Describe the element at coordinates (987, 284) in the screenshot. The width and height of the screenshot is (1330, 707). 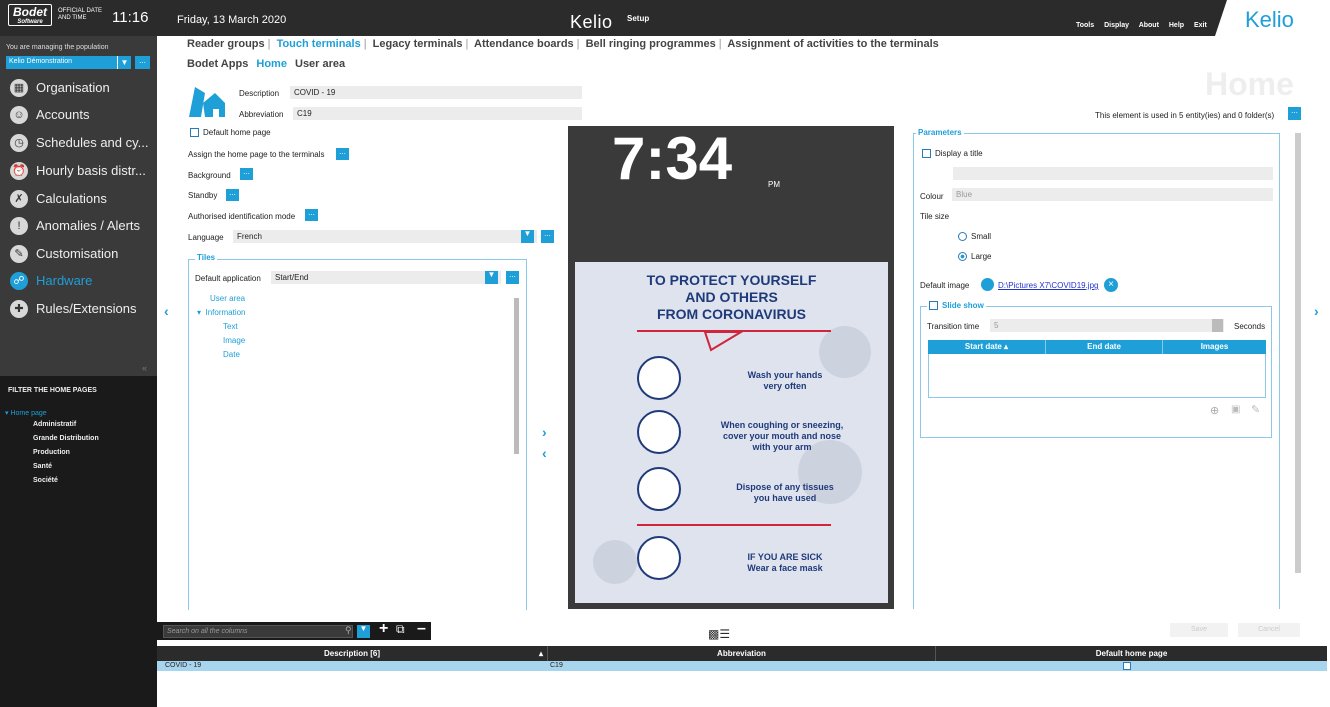
I see `link-icon` at that location.